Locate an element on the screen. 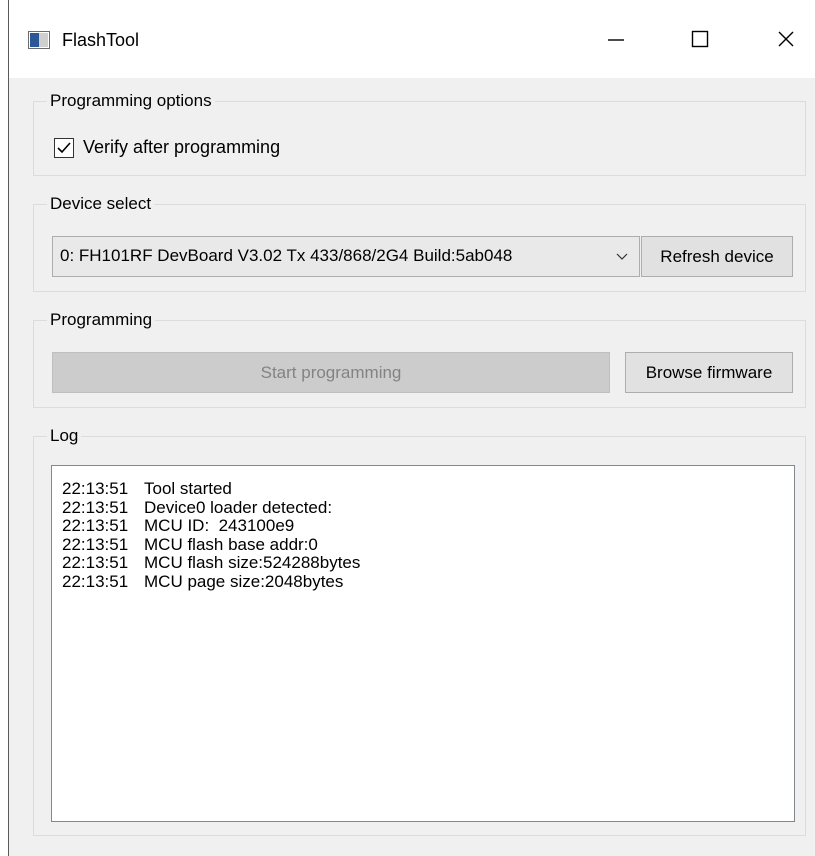 This screenshot has height=856, width=815. close-icon is located at coordinates (786, 39).